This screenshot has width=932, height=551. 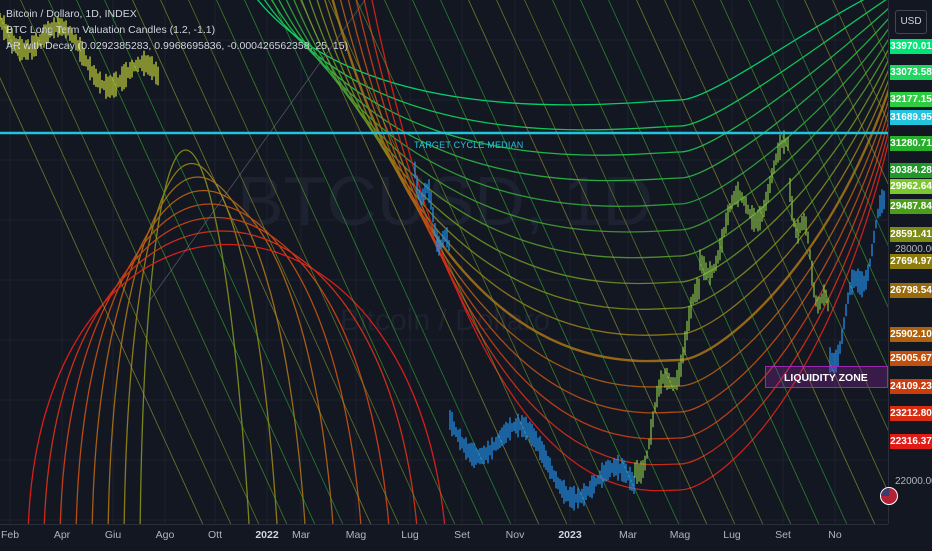 I want to click on time-tick-label: Giu, so click(x=113, y=535).